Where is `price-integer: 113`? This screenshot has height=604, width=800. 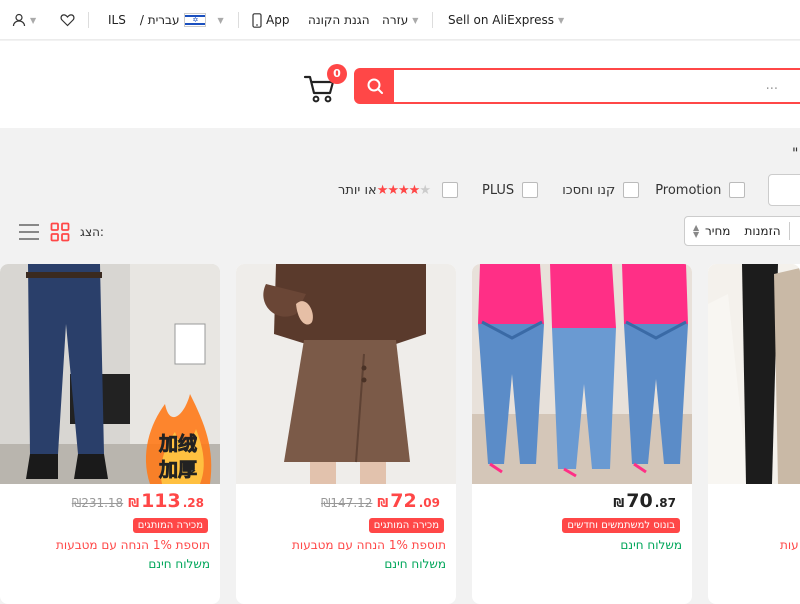 price-integer: 113 is located at coordinates (161, 501).